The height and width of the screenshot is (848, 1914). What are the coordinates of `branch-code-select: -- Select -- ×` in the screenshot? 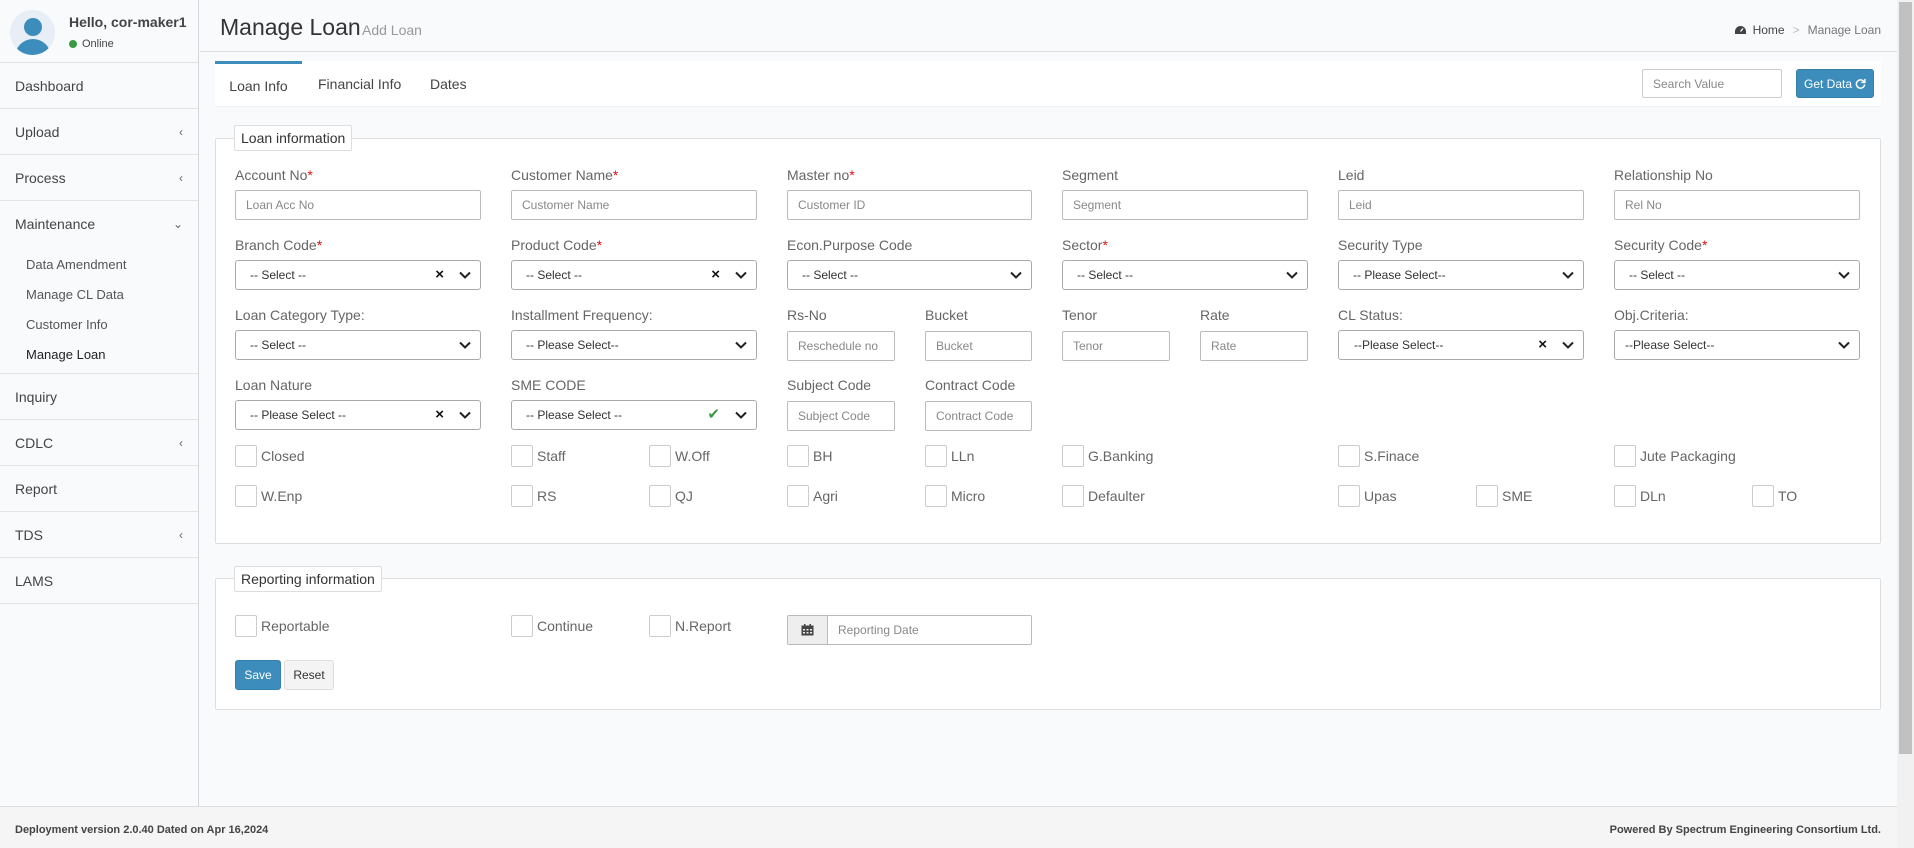 It's located at (358, 275).